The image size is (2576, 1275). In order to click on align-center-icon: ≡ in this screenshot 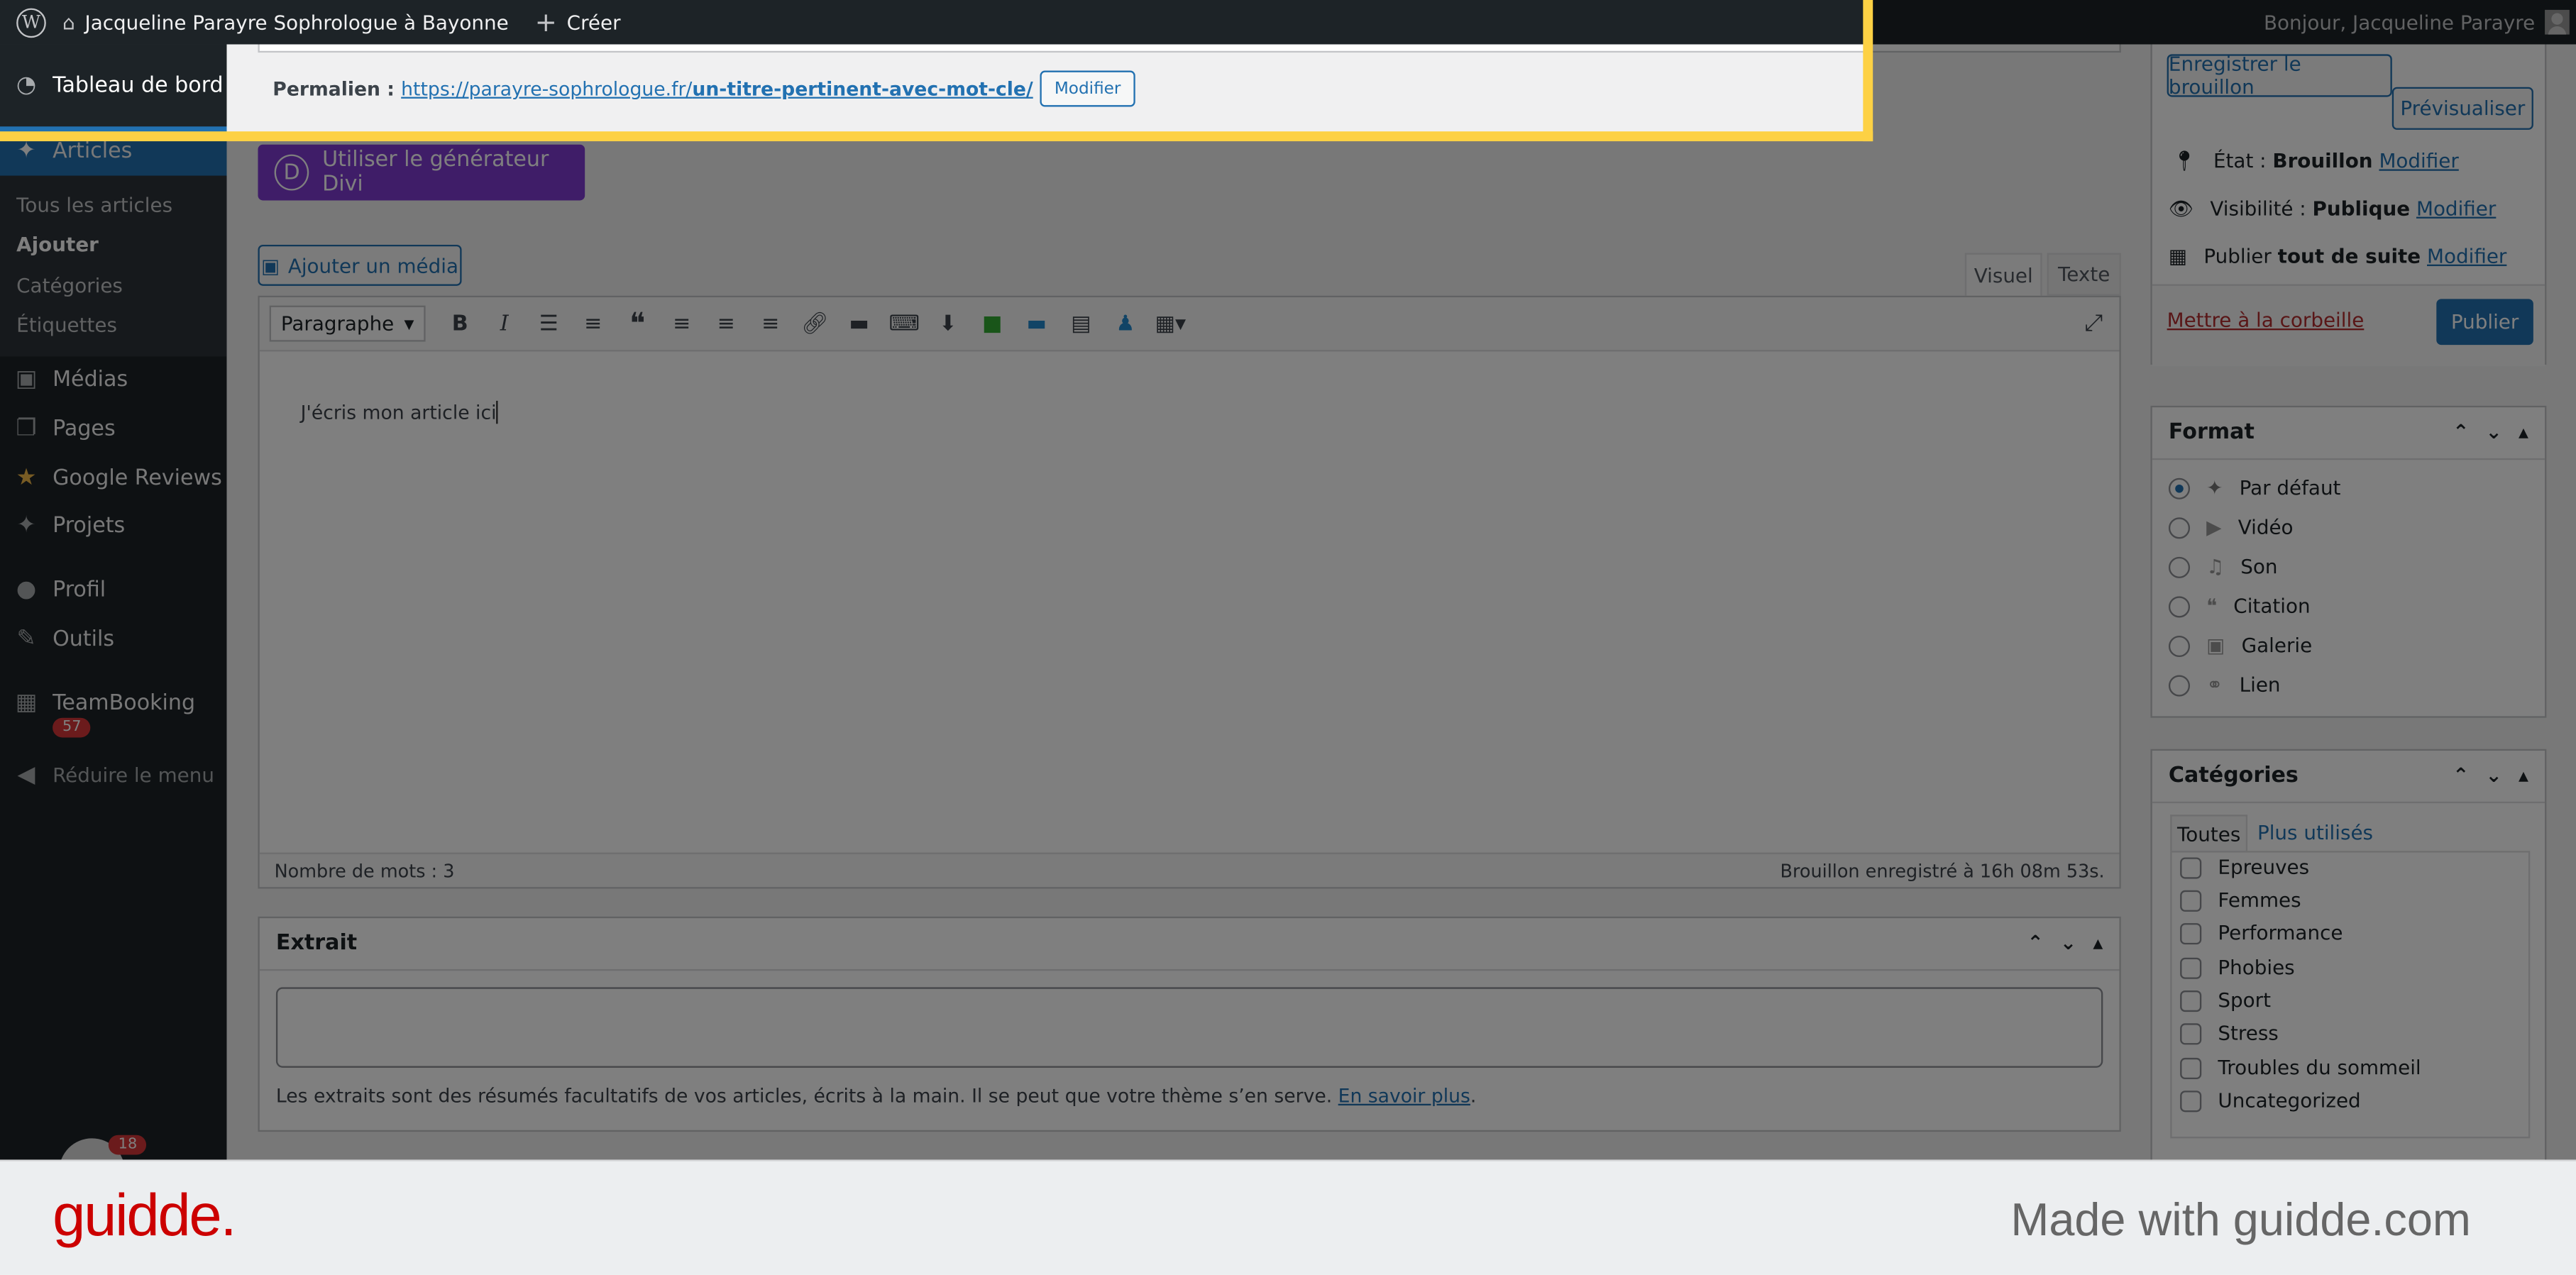, I will do `click(726, 323)`.